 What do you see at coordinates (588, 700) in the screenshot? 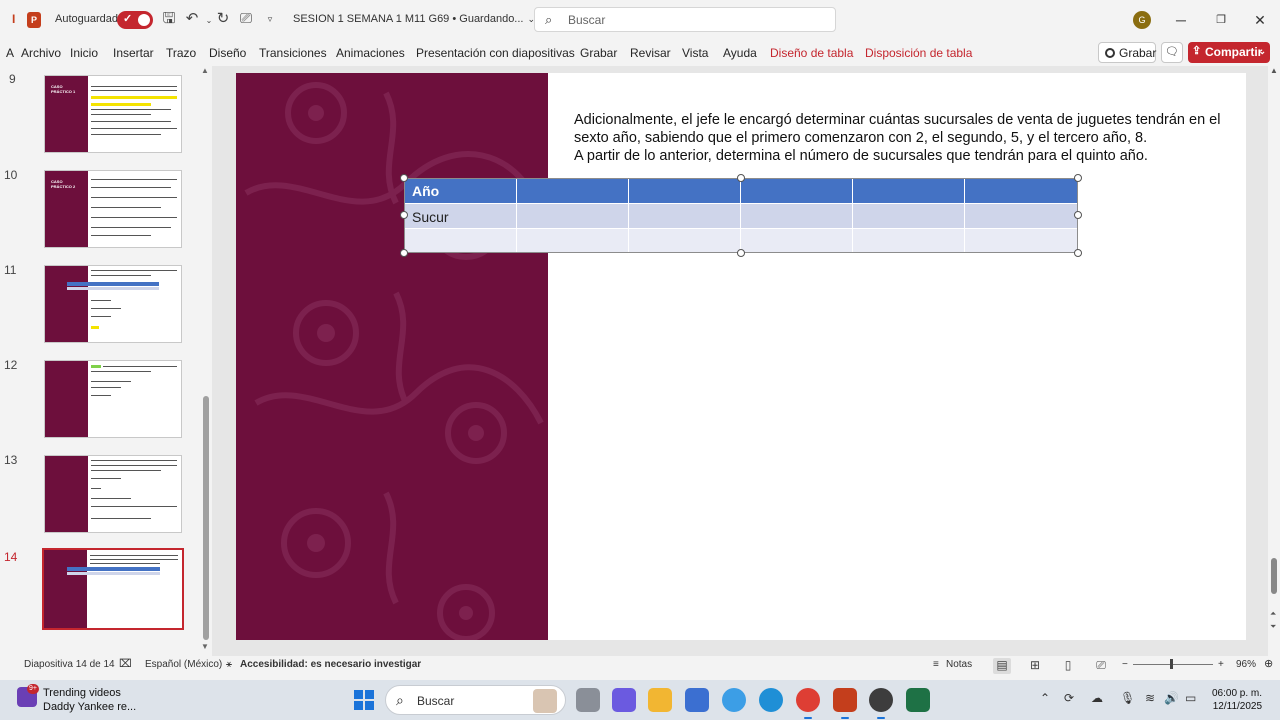
I see `task-view-icon` at bounding box center [588, 700].